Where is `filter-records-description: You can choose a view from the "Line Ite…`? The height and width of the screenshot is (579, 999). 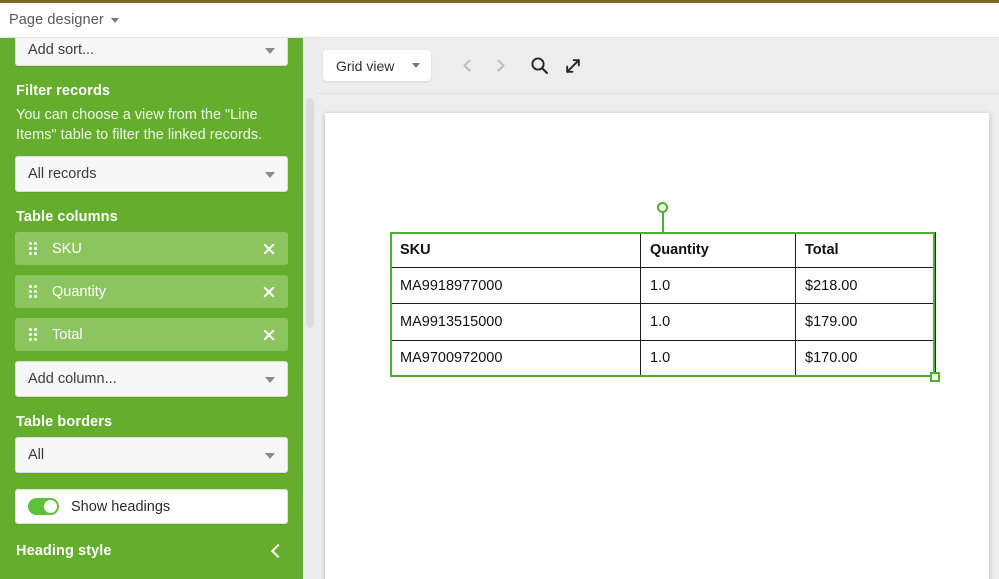 filter-records-description: You can choose a view from the "Line Ite… is located at coordinates (139, 125).